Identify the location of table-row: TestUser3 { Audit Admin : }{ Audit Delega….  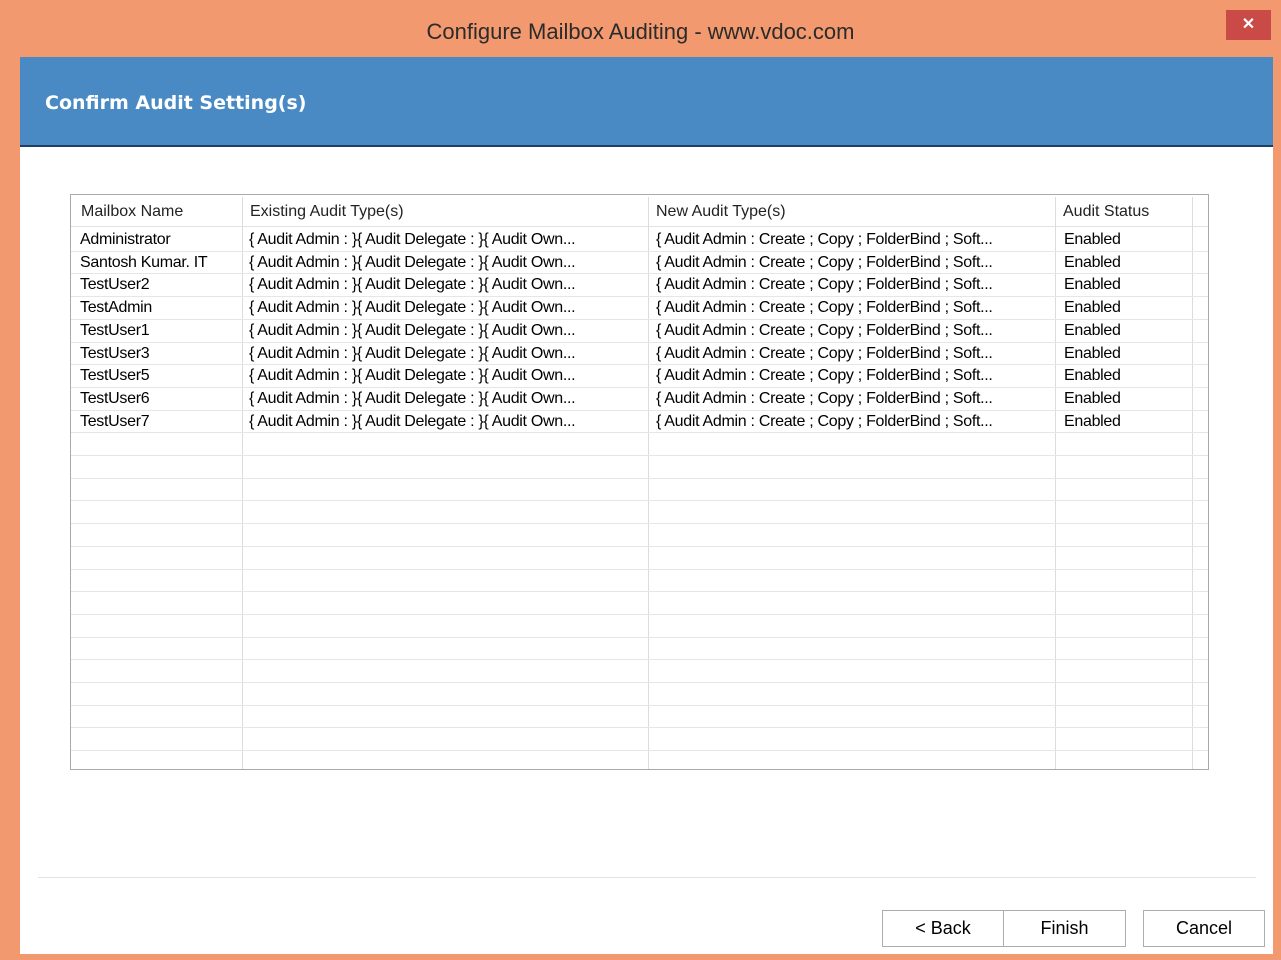
(639, 353).